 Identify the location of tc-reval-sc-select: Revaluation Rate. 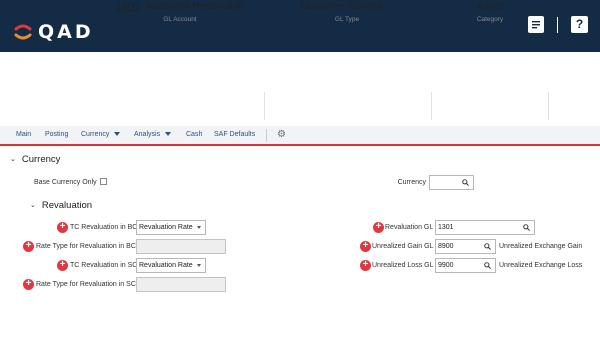
(171, 265).